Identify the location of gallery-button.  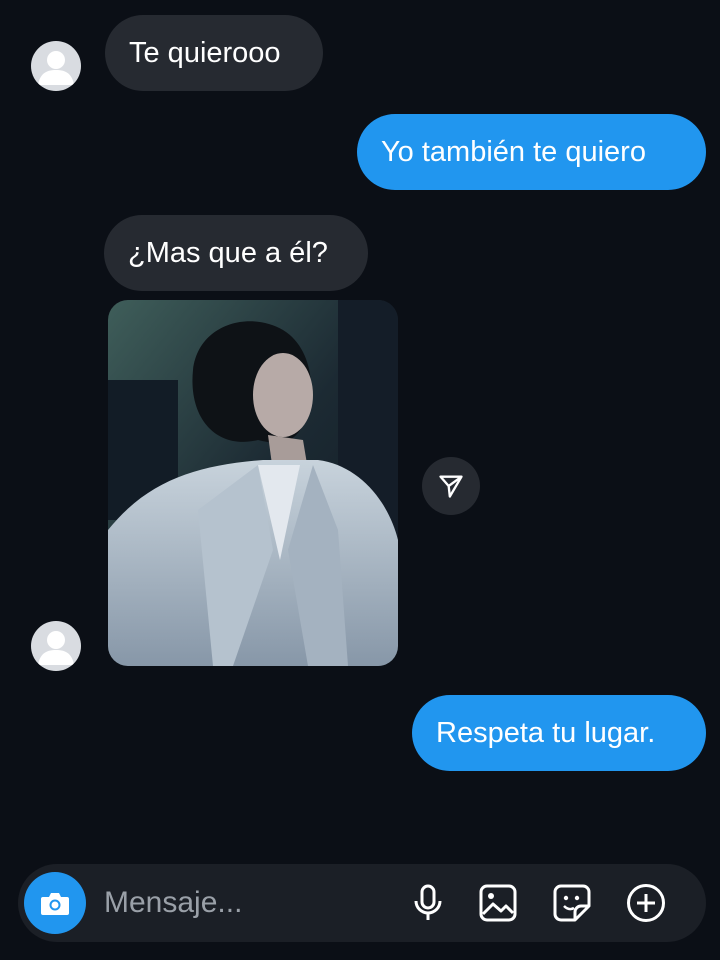
(498, 903).